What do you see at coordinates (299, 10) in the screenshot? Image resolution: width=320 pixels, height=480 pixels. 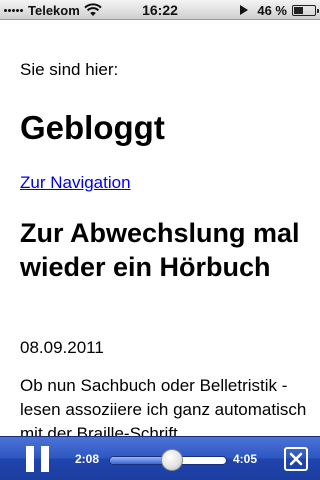 I see `battery-level` at bounding box center [299, 10].